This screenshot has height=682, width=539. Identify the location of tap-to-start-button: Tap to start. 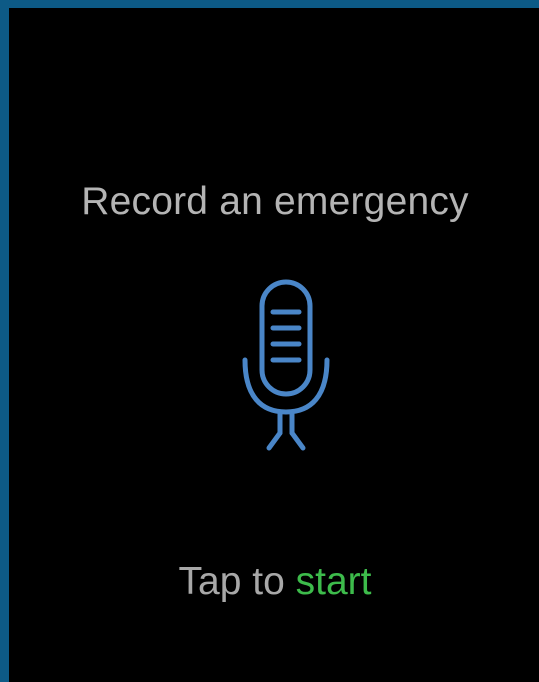
(274, 582).